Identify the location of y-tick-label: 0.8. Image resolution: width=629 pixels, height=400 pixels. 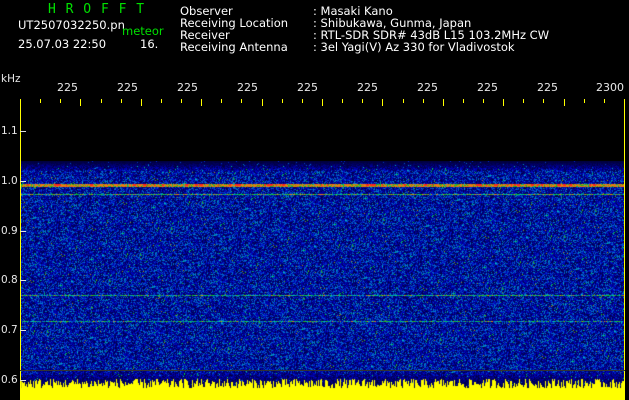
(9, 280).